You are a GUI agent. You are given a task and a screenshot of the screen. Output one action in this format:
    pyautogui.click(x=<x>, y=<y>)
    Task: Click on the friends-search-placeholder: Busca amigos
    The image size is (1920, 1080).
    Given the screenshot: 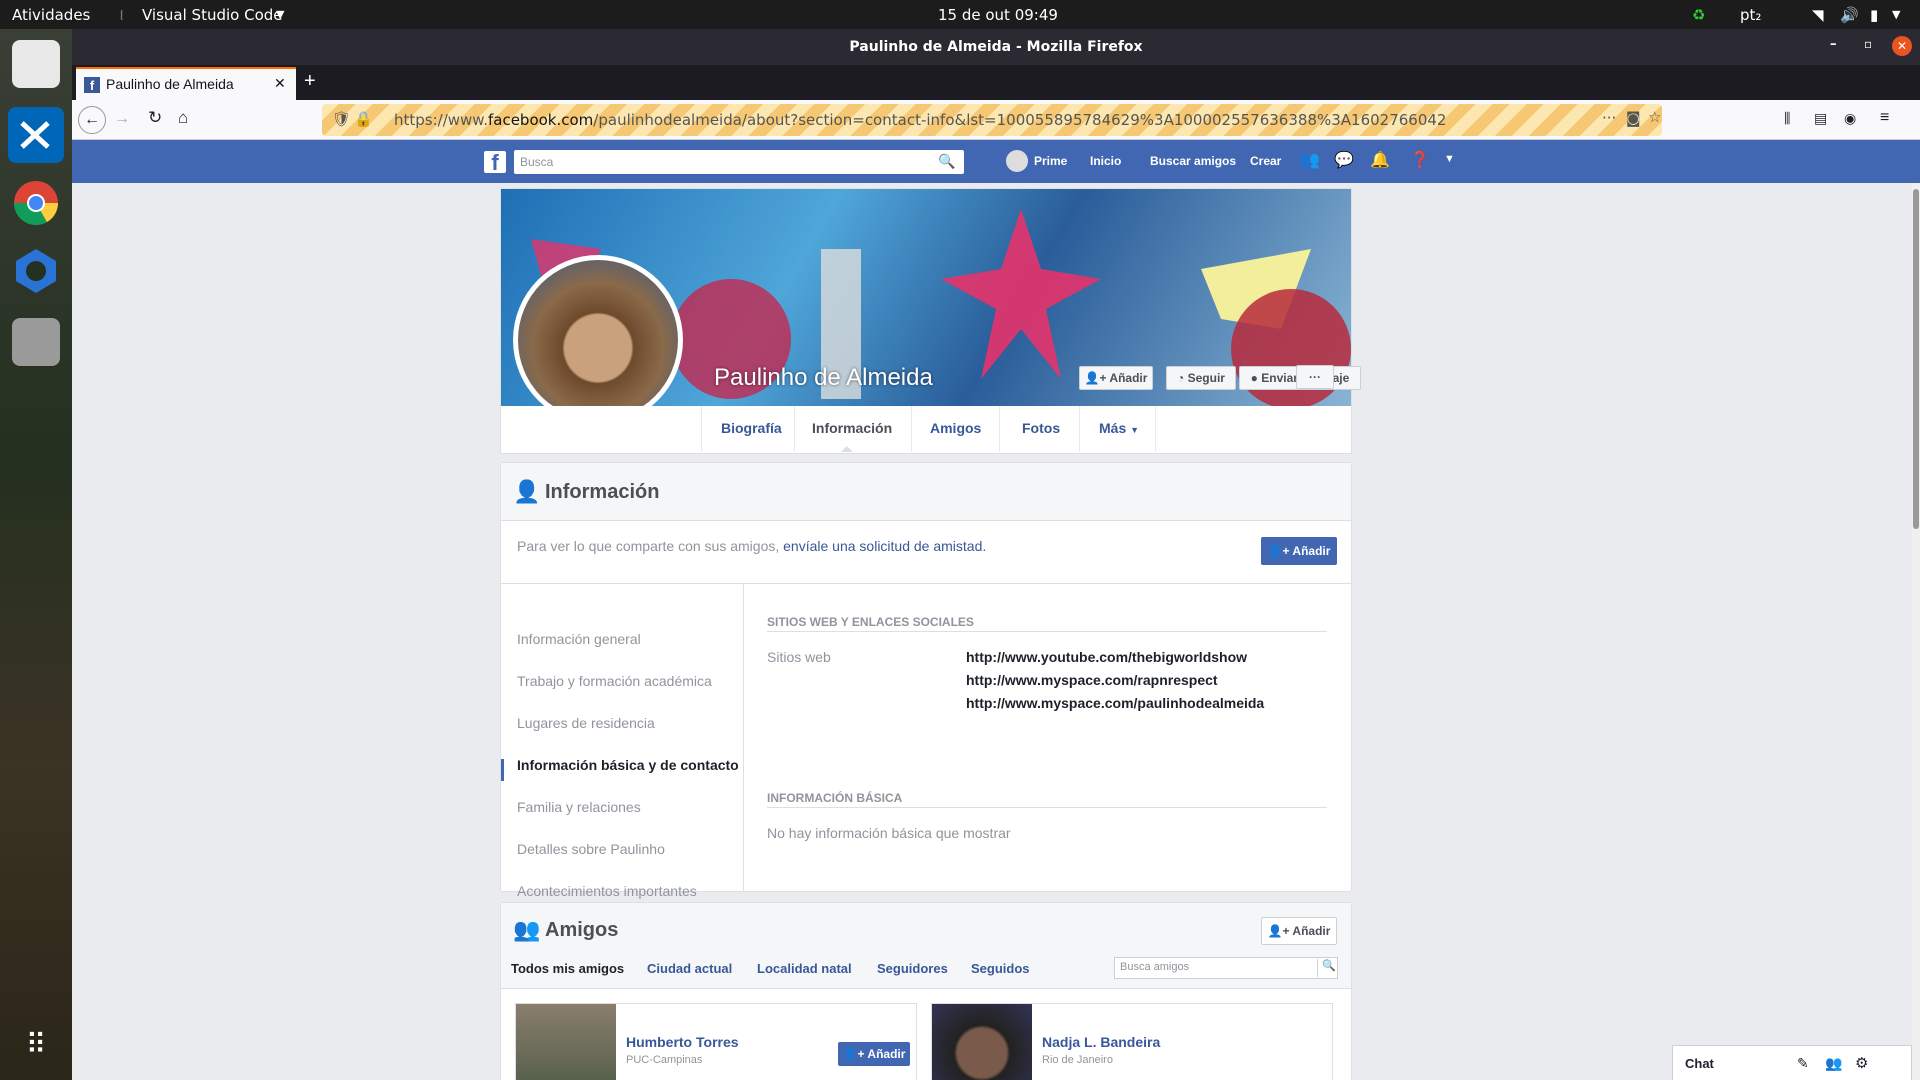 What is the action you would take?
    pyautogui.click(x=1155, y=967)
    